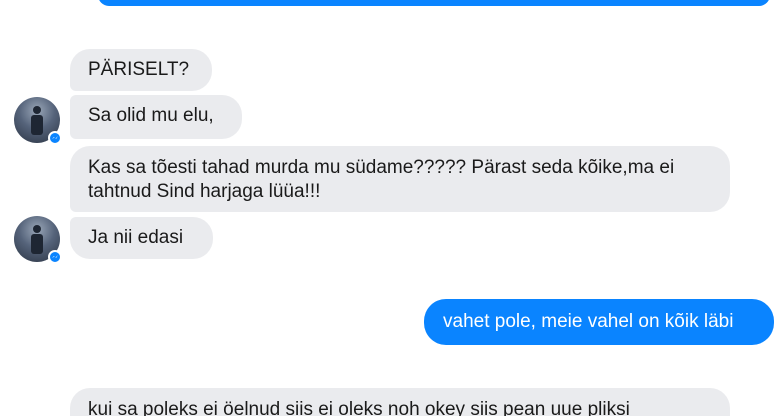 Image resolution: width=780 pixels, height=416 pixels. What do you see at coordinates (156, 117) in the screenshot?
I see `incoming-message-bubble: Sa olid mu elu,` at bounding box center [156, 117].